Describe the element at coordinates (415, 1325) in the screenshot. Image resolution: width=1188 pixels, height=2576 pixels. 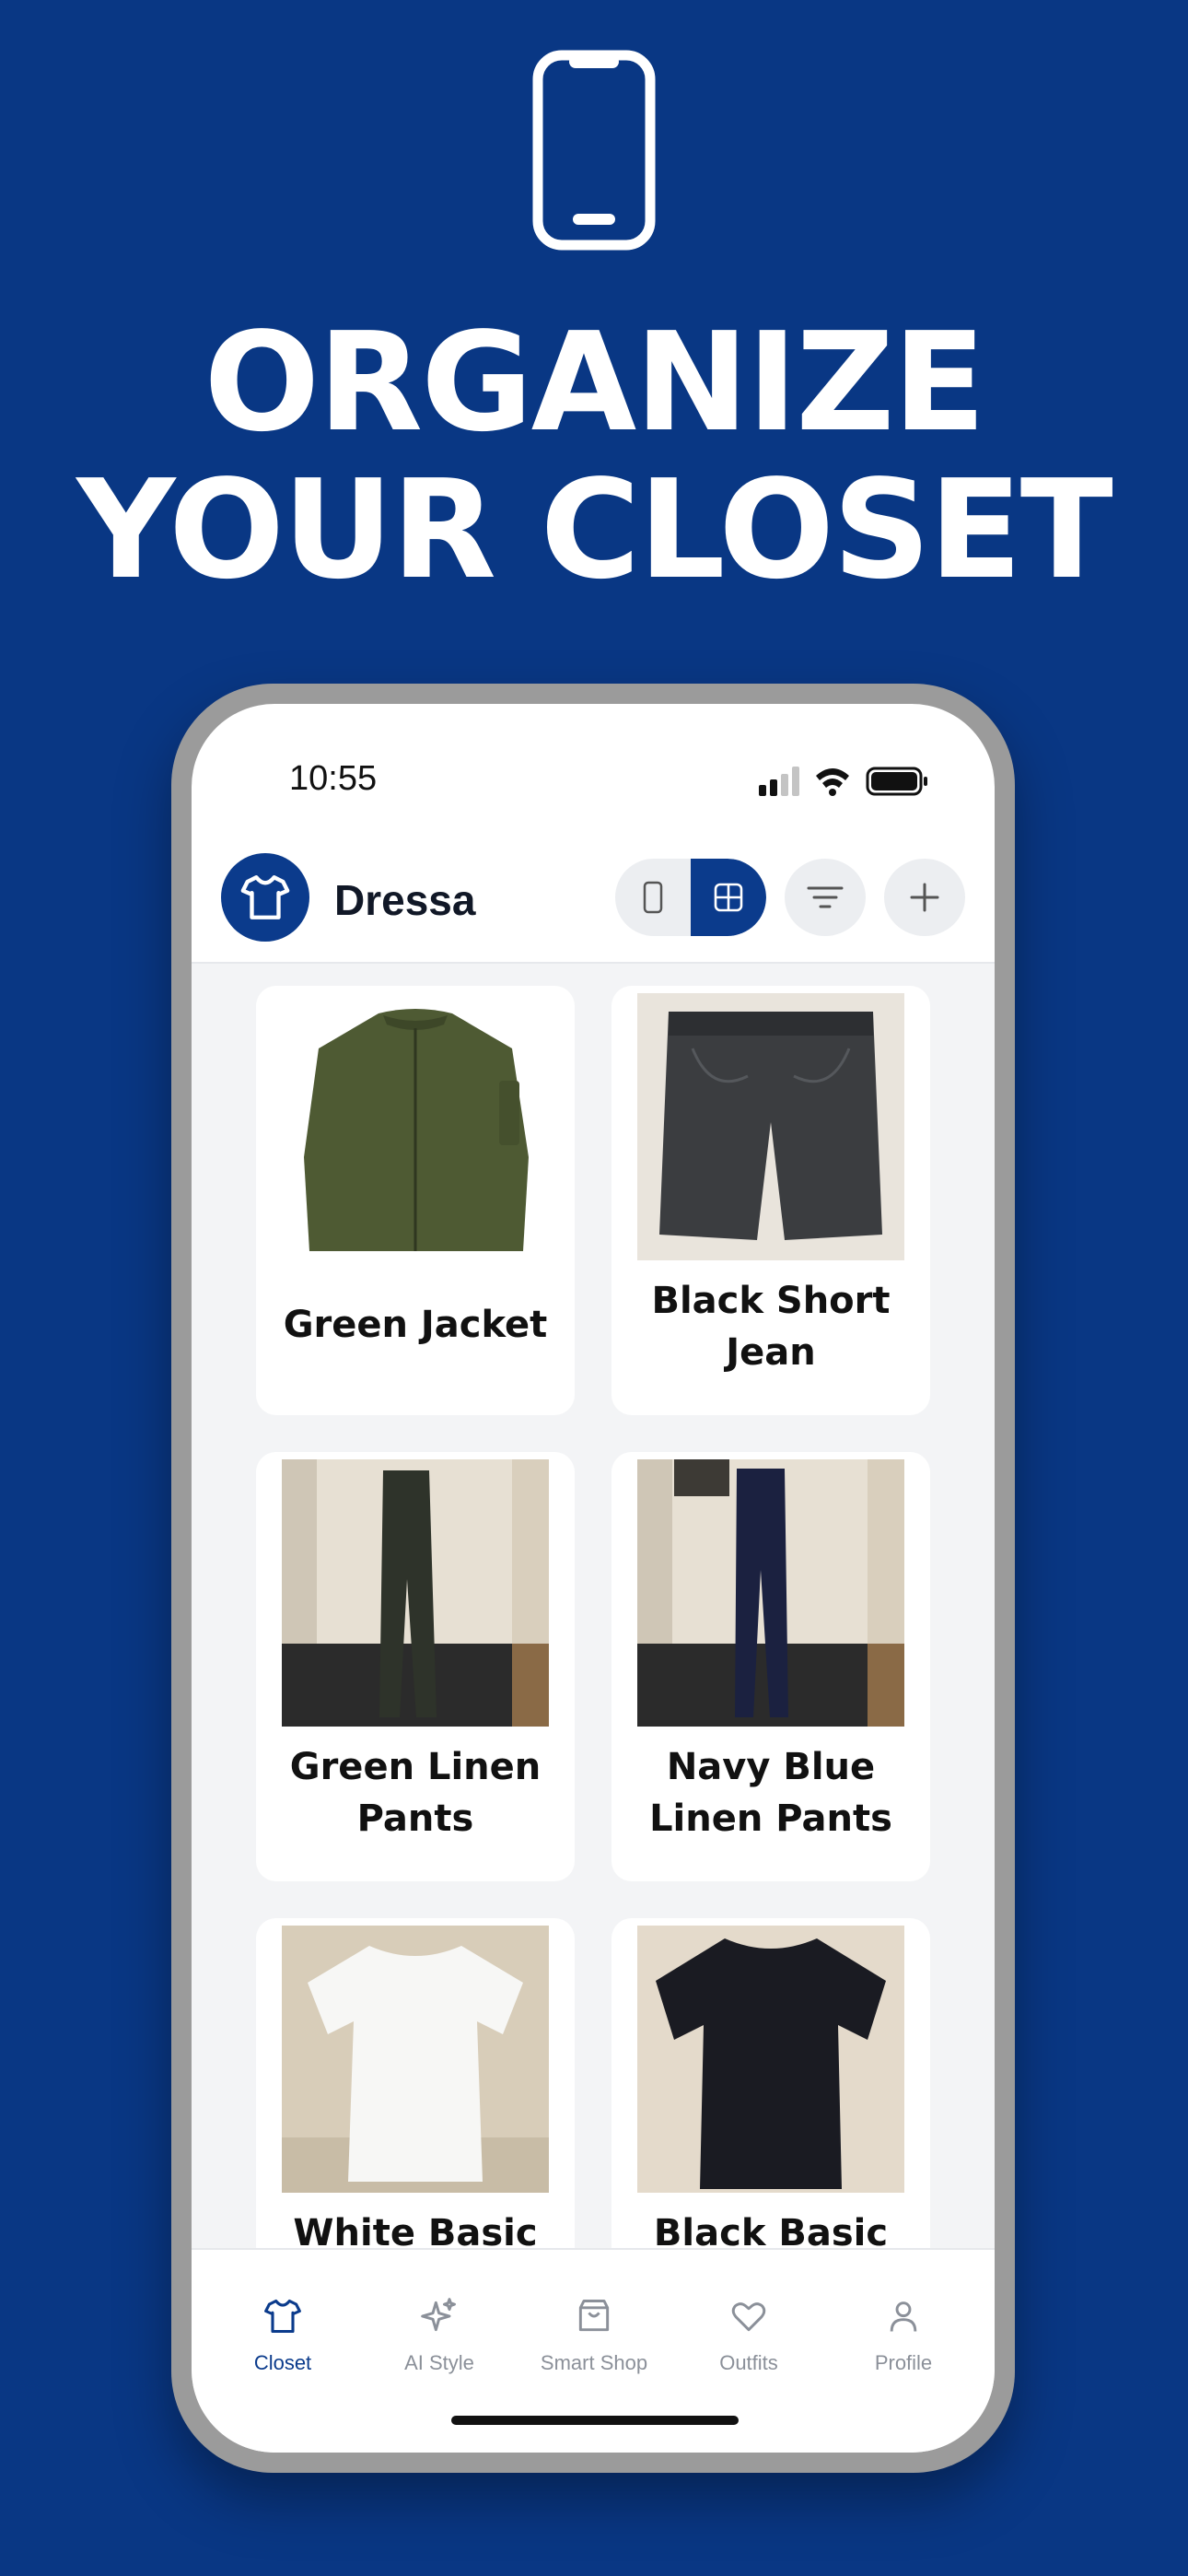
I see `item-name: Green Jacket` at that location.